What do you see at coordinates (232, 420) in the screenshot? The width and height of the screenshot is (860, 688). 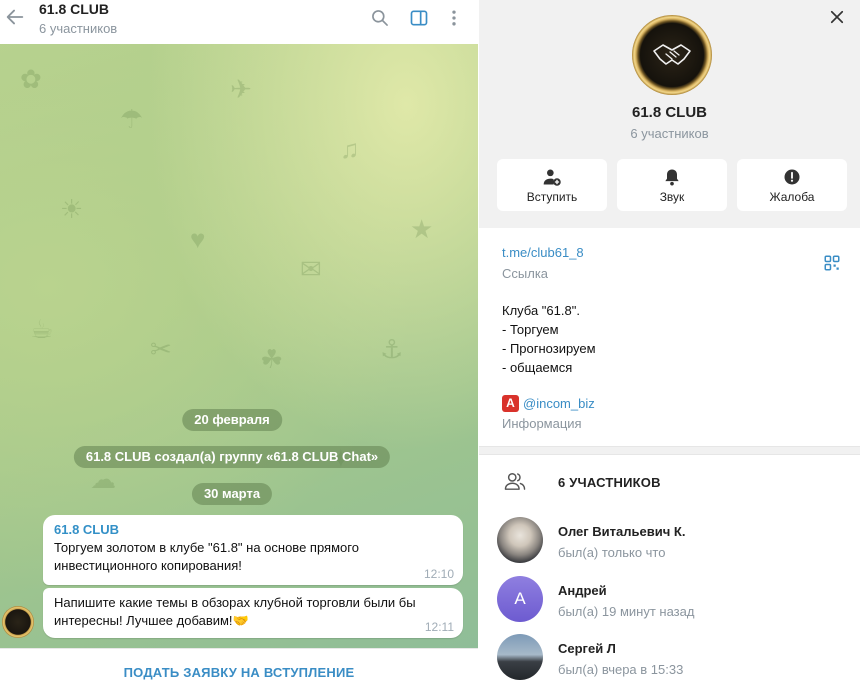 I see `date-separator: 20 февраля` at bounding box center [232, 420].